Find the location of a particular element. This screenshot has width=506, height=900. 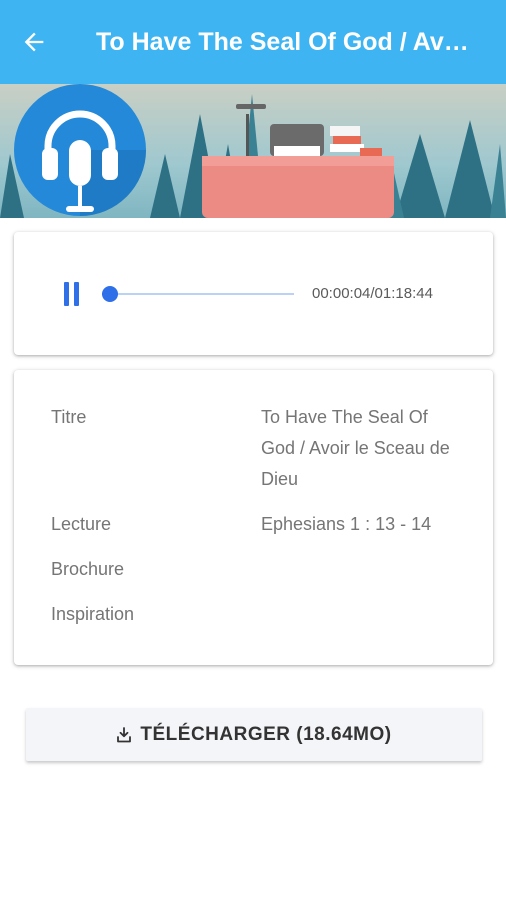

header-banner-image is located at coordinates (253, 151).